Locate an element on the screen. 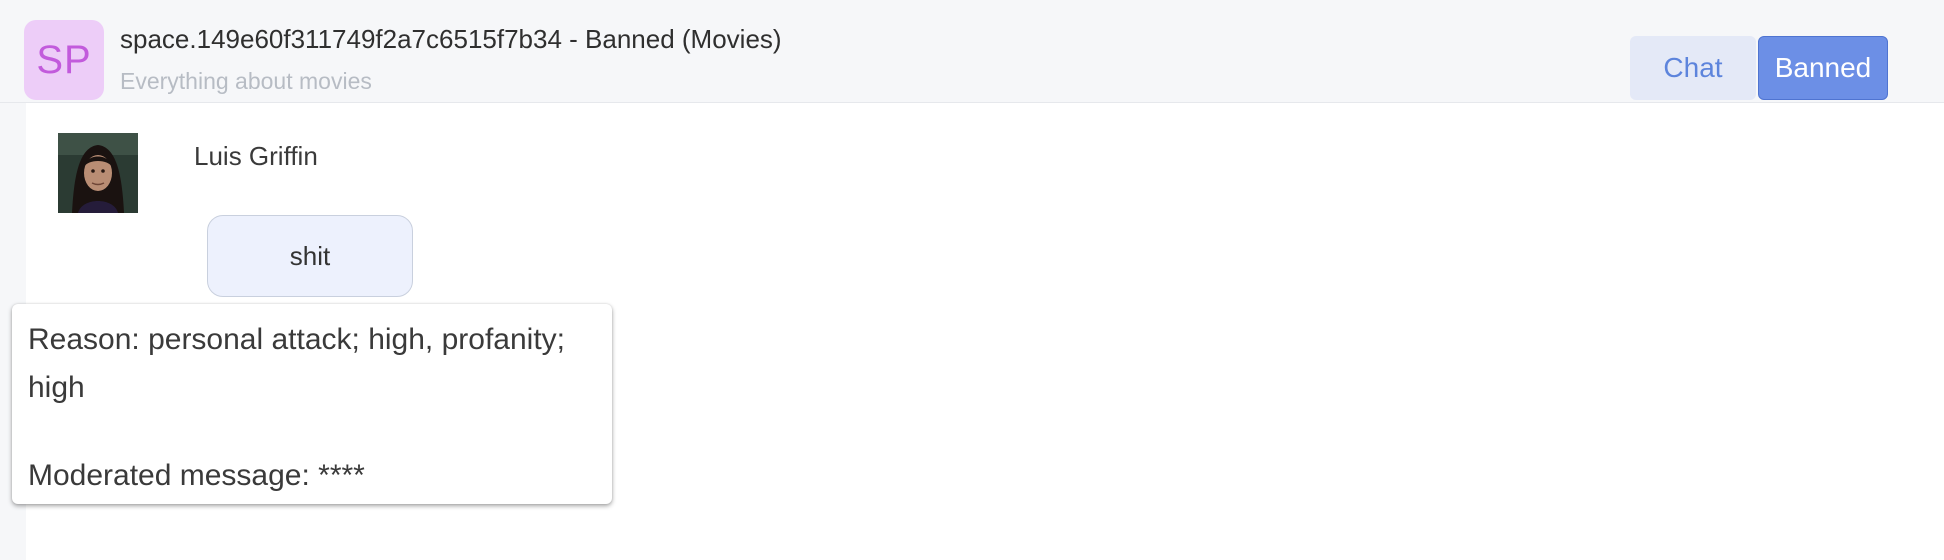 The width and height of the screenshot is (1944, 560). message-author: Luis Griffin is located at coordinates (256, 156).